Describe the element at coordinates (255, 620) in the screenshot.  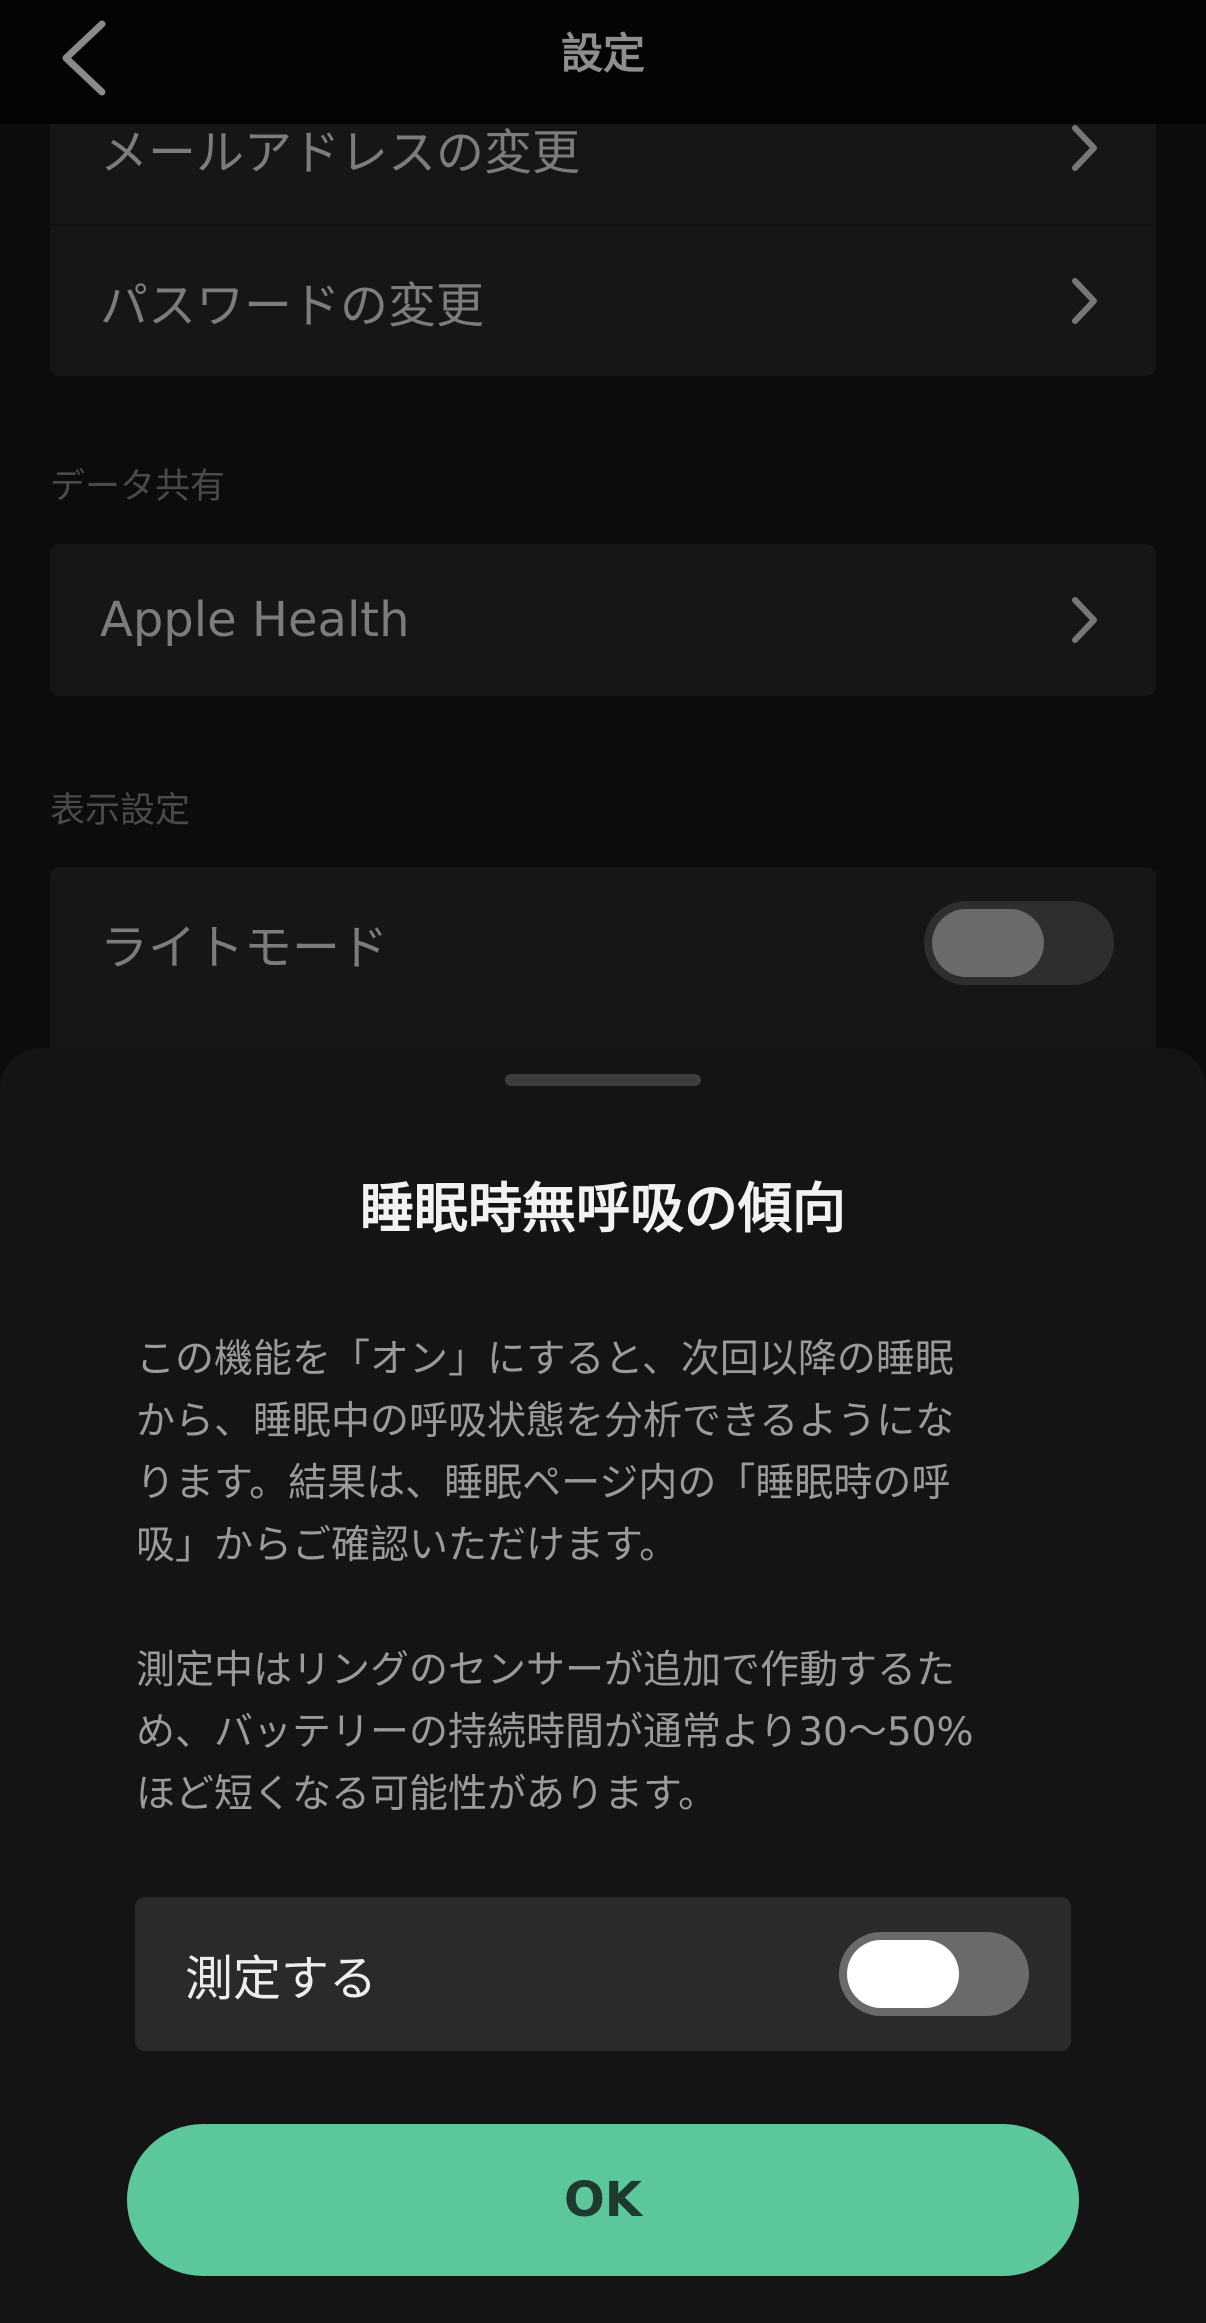
I see `row-label: Apple Health` at that location.